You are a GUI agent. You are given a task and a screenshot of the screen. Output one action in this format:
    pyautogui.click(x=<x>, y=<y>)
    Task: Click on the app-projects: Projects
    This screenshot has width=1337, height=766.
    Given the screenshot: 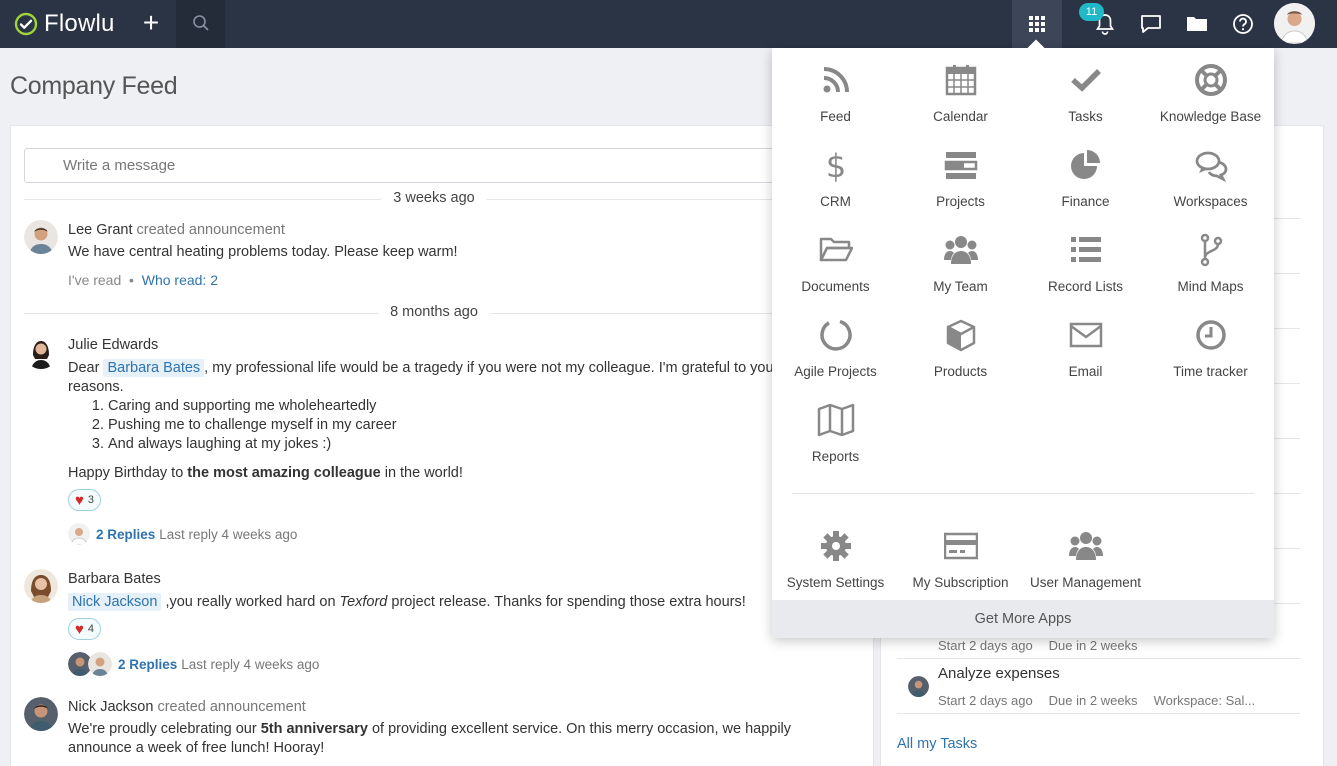 What is the action you would take?
    pyautogui.click(x=960, y=175)
    